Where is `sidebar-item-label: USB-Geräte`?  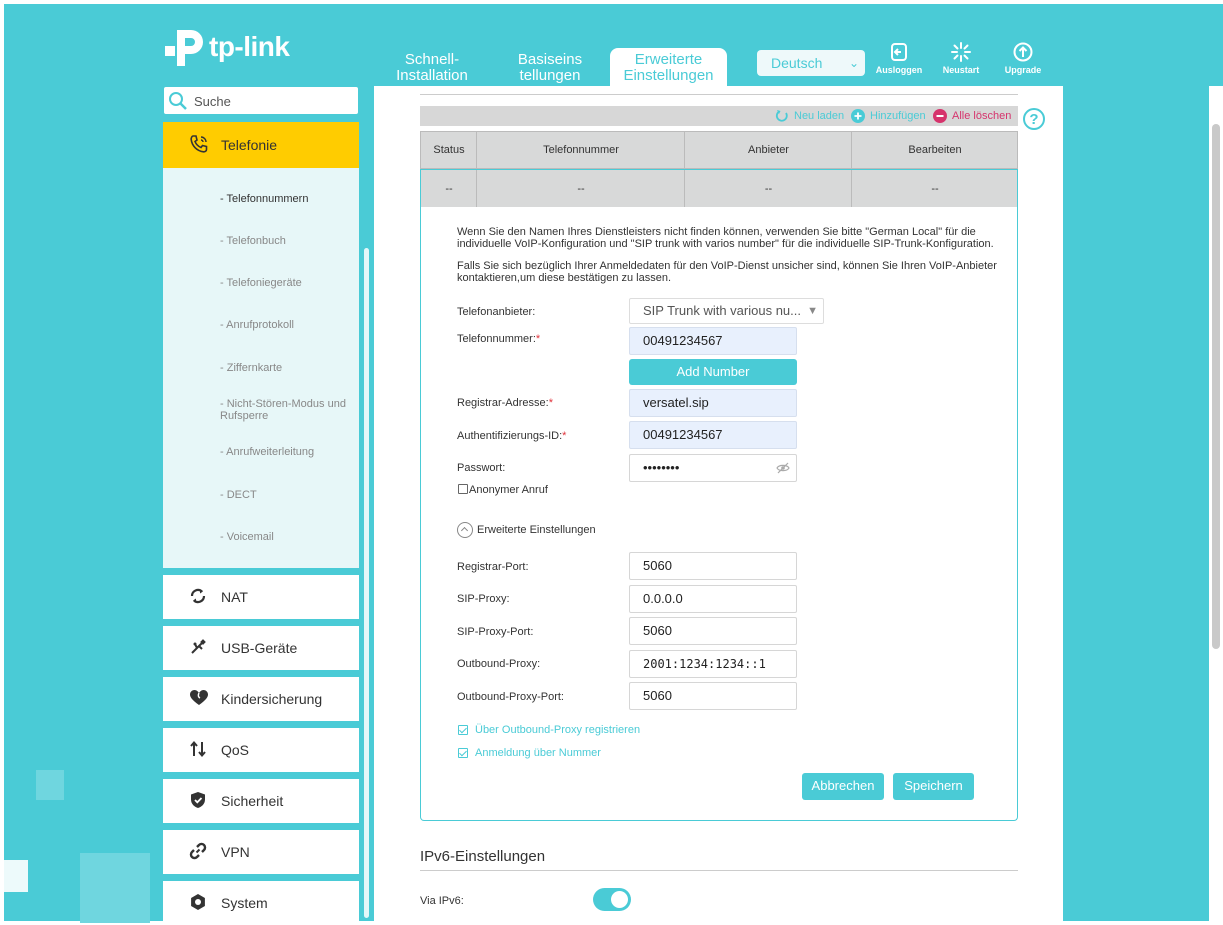
sidebar-item-label: USB-Geräte is located at coordinates (259, 648).